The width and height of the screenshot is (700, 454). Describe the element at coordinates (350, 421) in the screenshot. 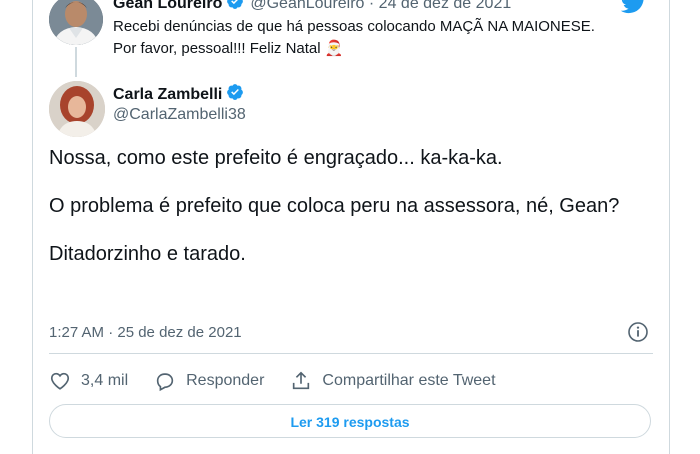

I see `read-replies-button: Ler 319 respostas` at that location.